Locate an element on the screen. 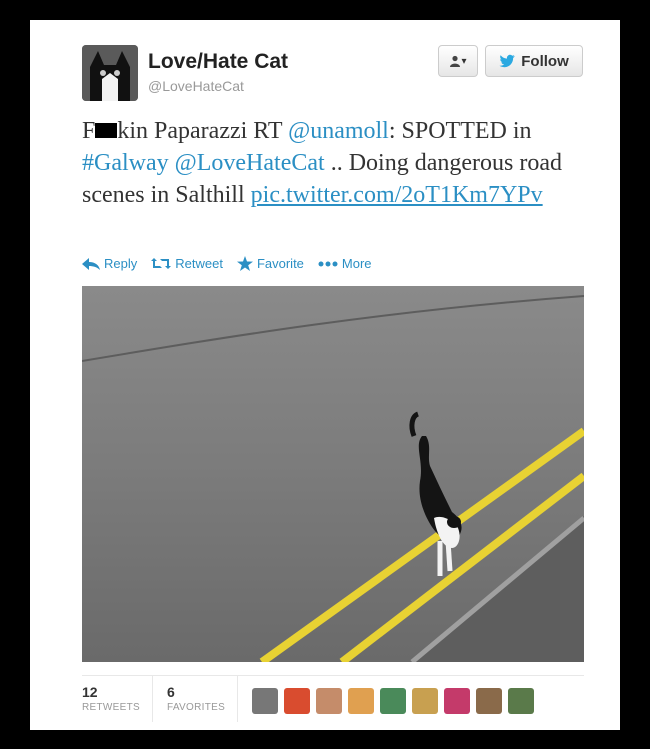 Image resolution: width=650 pixels, height=749 pixels. more-label: More is located at coordinates (356, 263).